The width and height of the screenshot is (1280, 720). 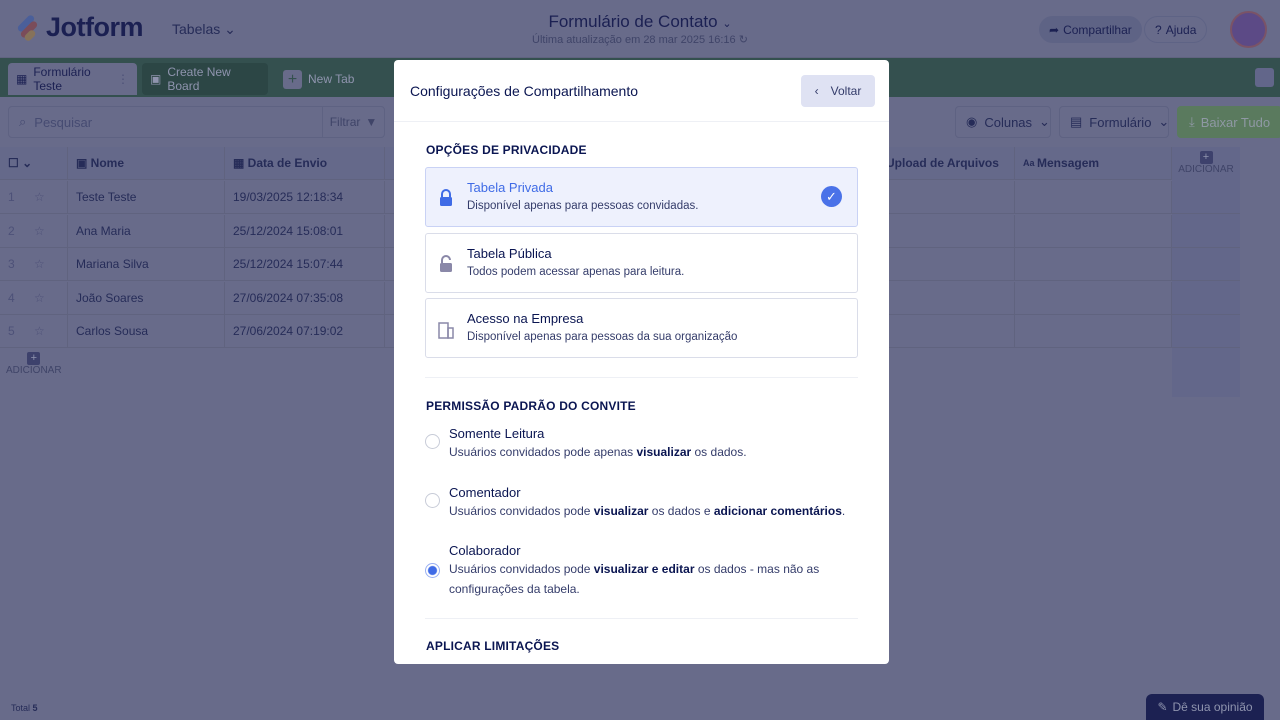 What do you see at coordinates (1114, 122) in the screenshot?
I see `form-button: ▤ Formulário ⌄` at bounding box center [1114, 122].